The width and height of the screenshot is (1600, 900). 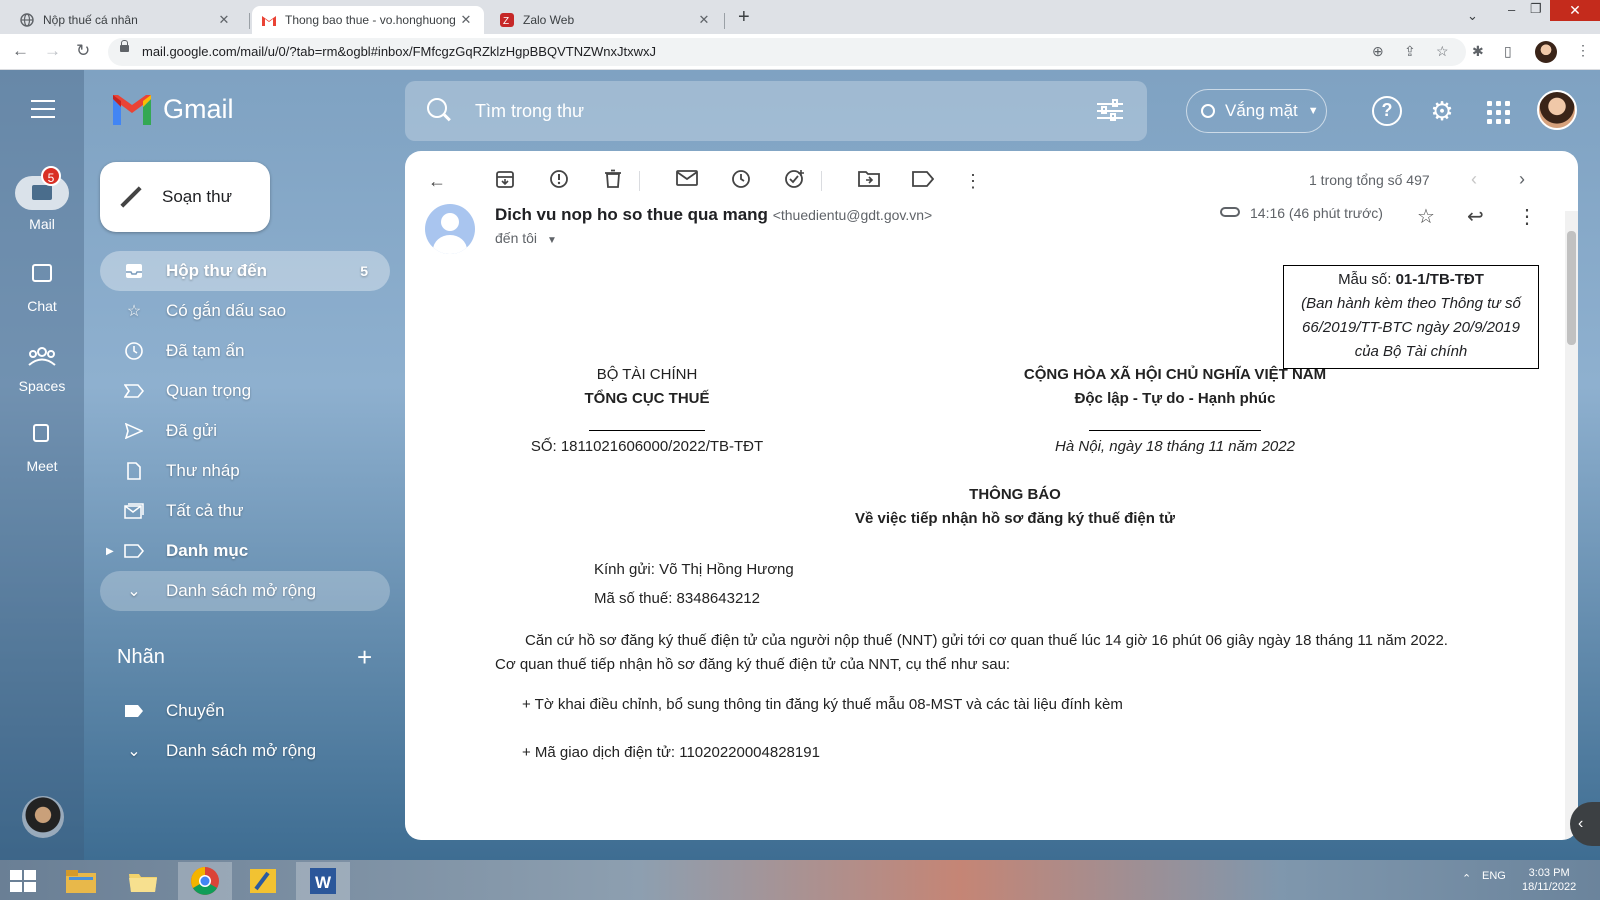 What do you see at coordinates (42, 446) in the screenshot?
I see `rail-meet: Meet` at bounding box center [42, 446].